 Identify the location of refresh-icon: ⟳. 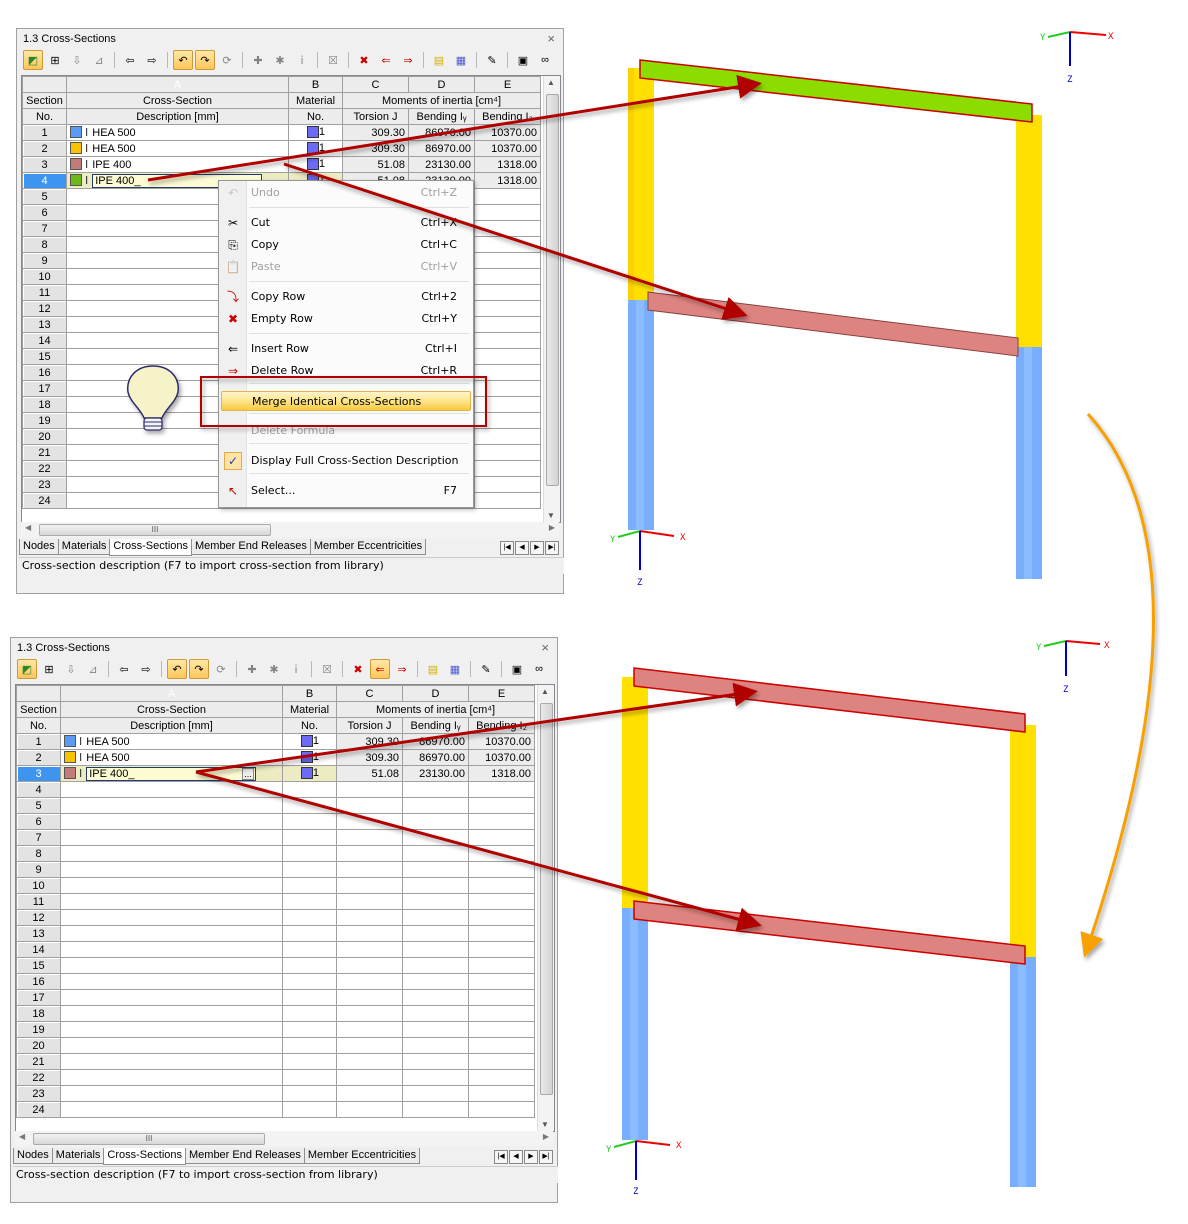
(227, 60).